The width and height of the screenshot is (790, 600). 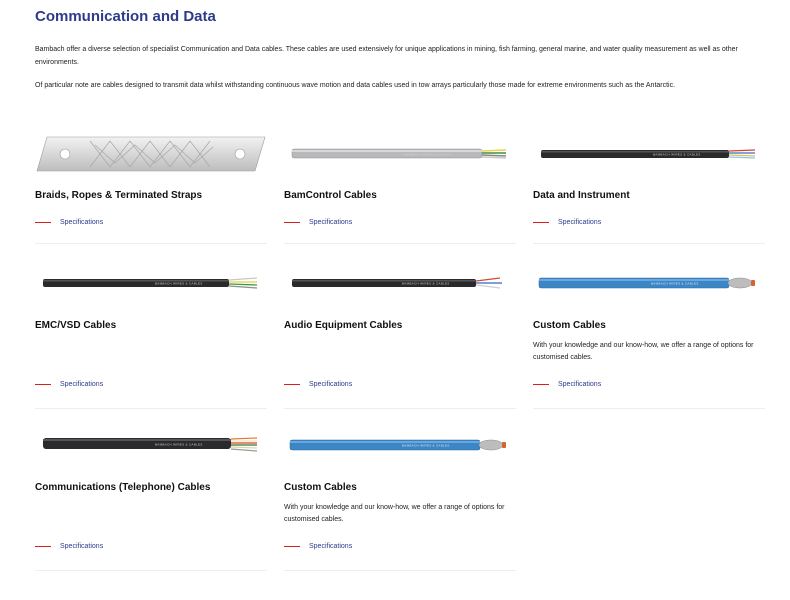 What do you see at coordinates (330, 195) in the screenshot?
I see `product-name: BamControl Cables` at bounding box center [330, 195].